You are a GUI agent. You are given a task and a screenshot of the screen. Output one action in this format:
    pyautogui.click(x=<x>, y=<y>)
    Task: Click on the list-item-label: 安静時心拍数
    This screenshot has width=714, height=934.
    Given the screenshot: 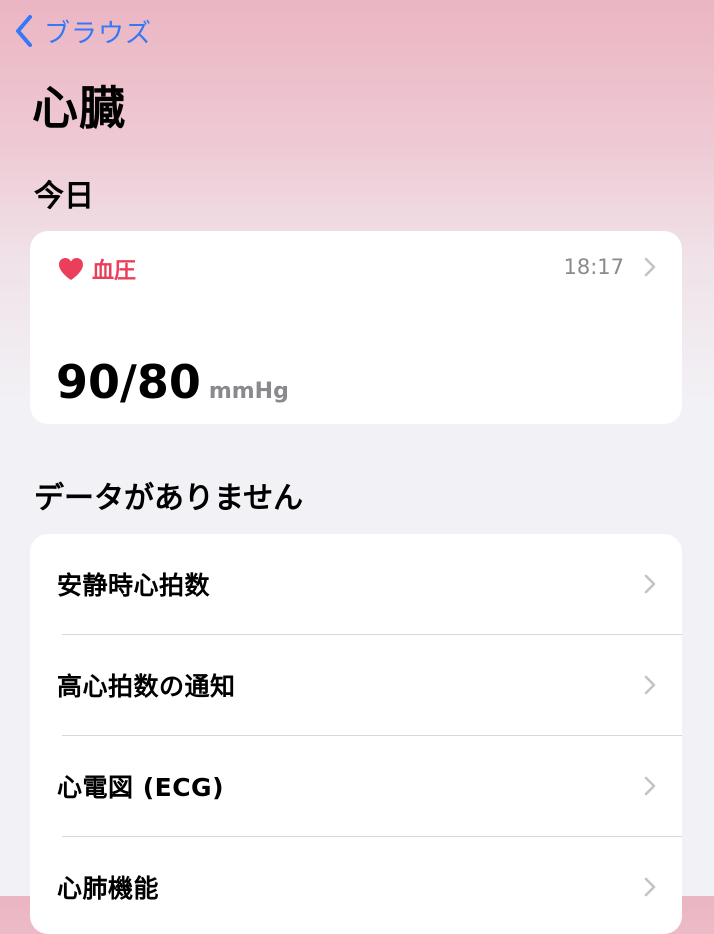 What is the action you would take?
    pyautogui.click(x=134, y=585)
    